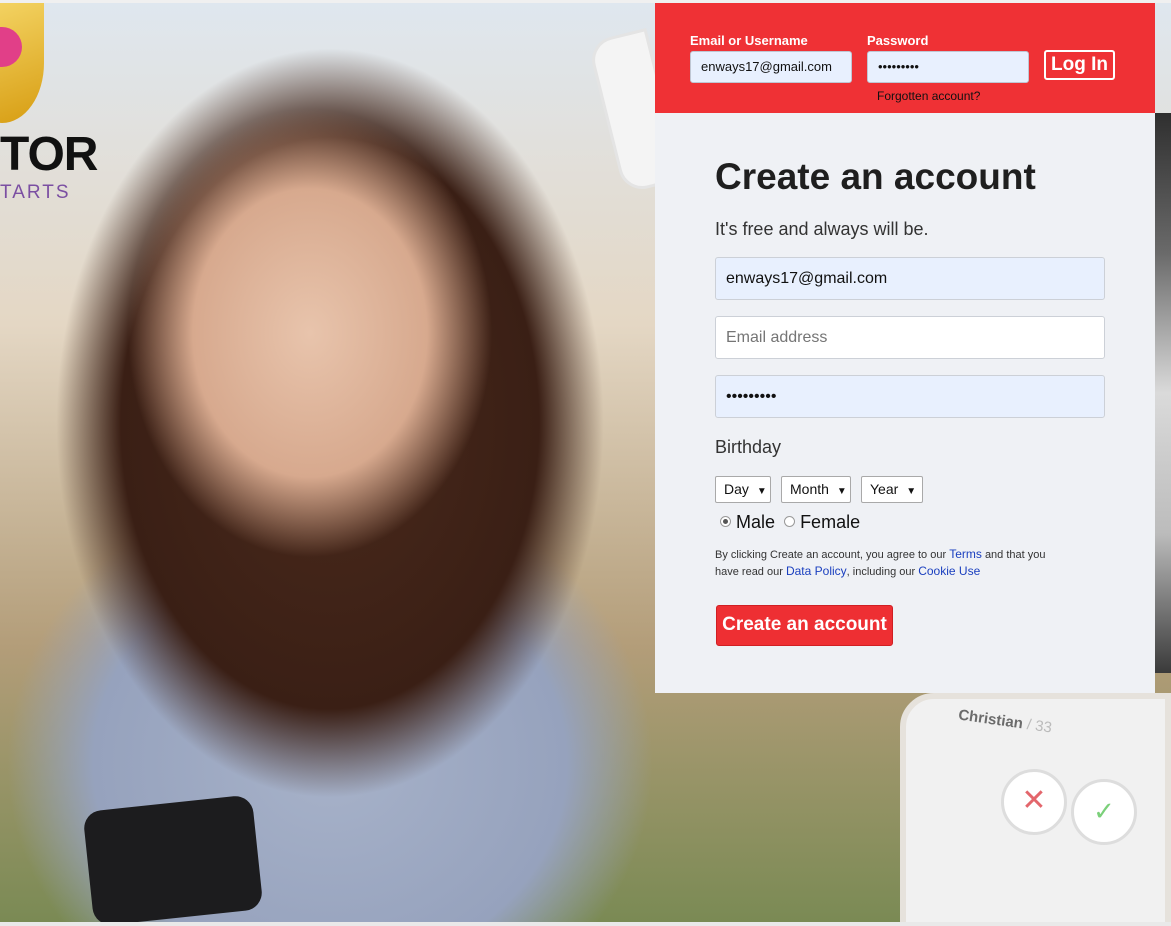 This screenshot has width=1171, height=926. I want to click on female-label: Female, so click(830, 522).